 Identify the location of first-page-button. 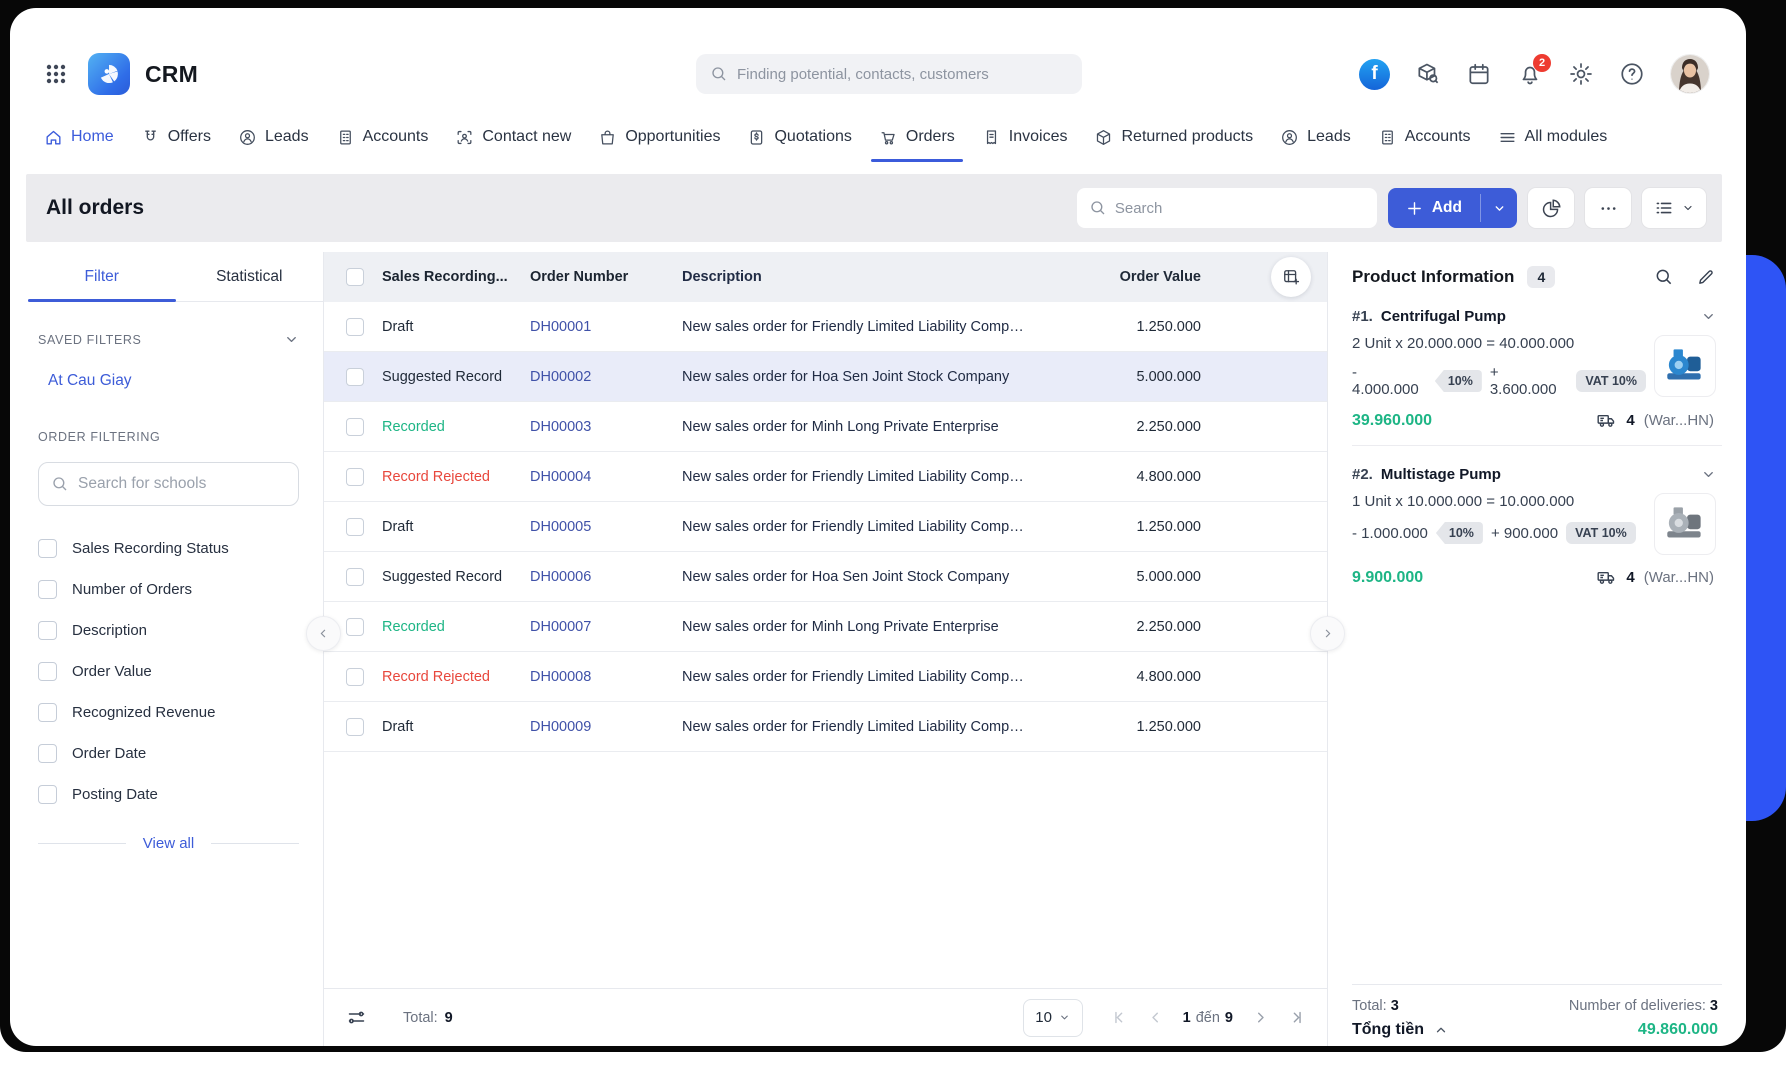
(1119, 1017).